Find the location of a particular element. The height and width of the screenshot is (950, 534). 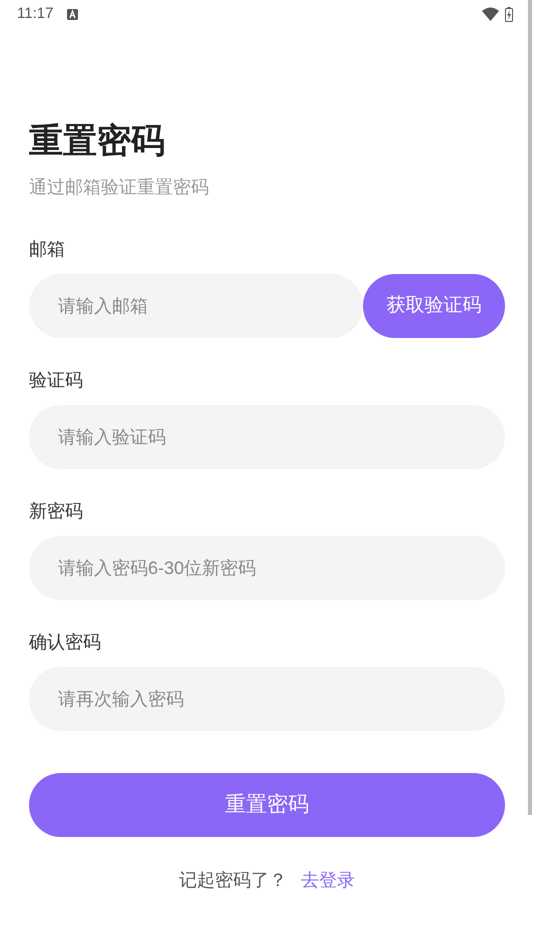

page-subtitle: 通过邮箱验证重置密码 is located at coordinates (119, 187).